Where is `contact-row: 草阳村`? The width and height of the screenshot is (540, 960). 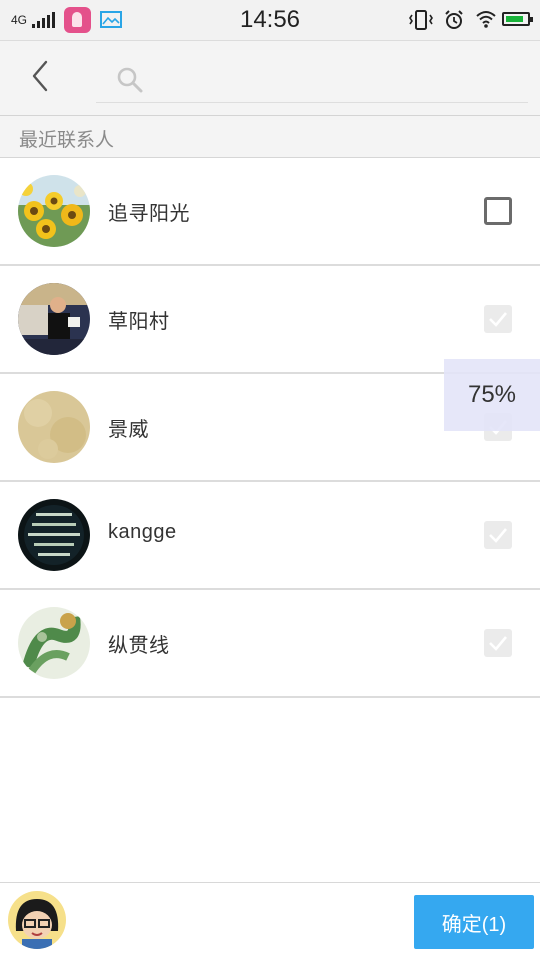
contact-row: 草阳村 is located at coordinates (270, 320).